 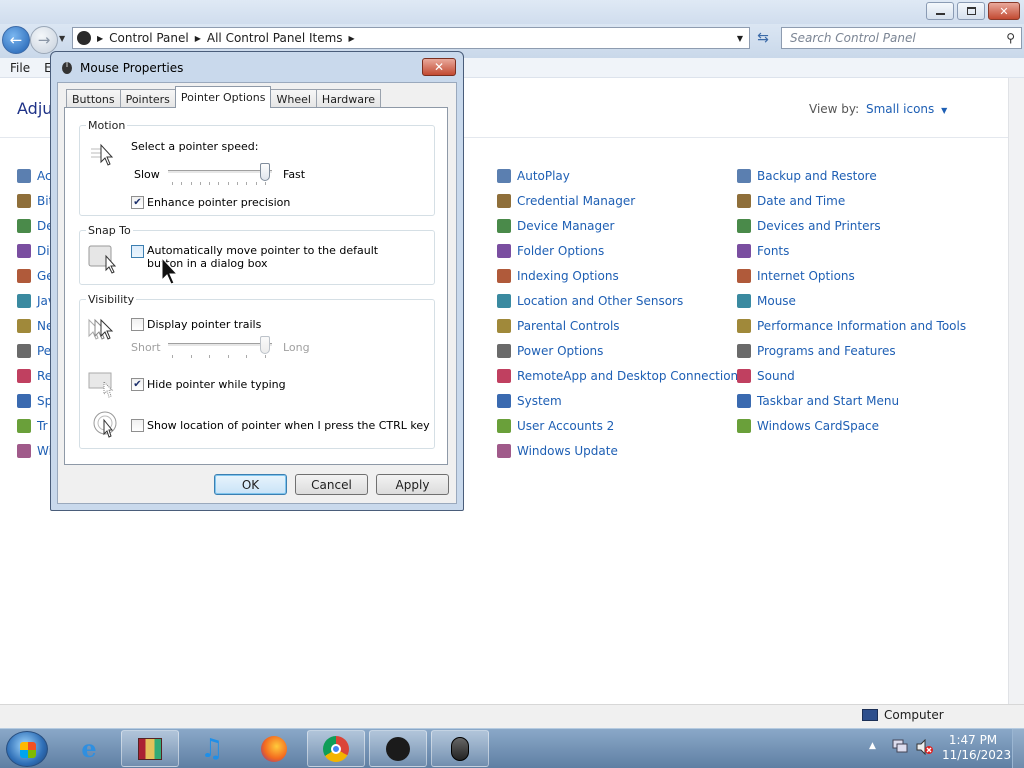 What do you see at coordinates (34, 376) in the screenshot?
I see `control-panel-item: Re` at bounding box center [34, 376].